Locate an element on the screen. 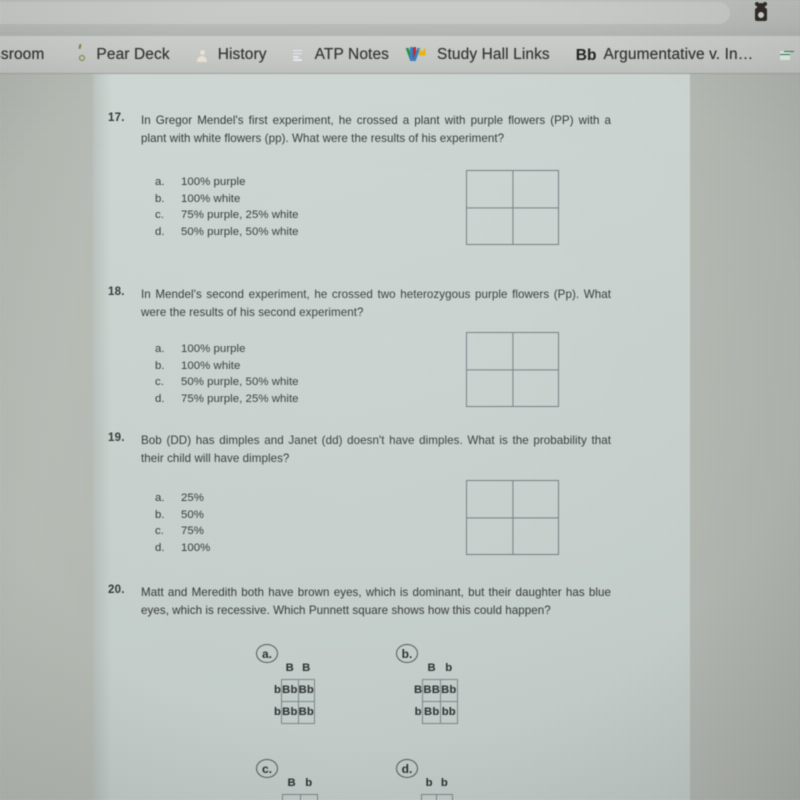  bookmark-history: History is located at coordinates (230, 55).